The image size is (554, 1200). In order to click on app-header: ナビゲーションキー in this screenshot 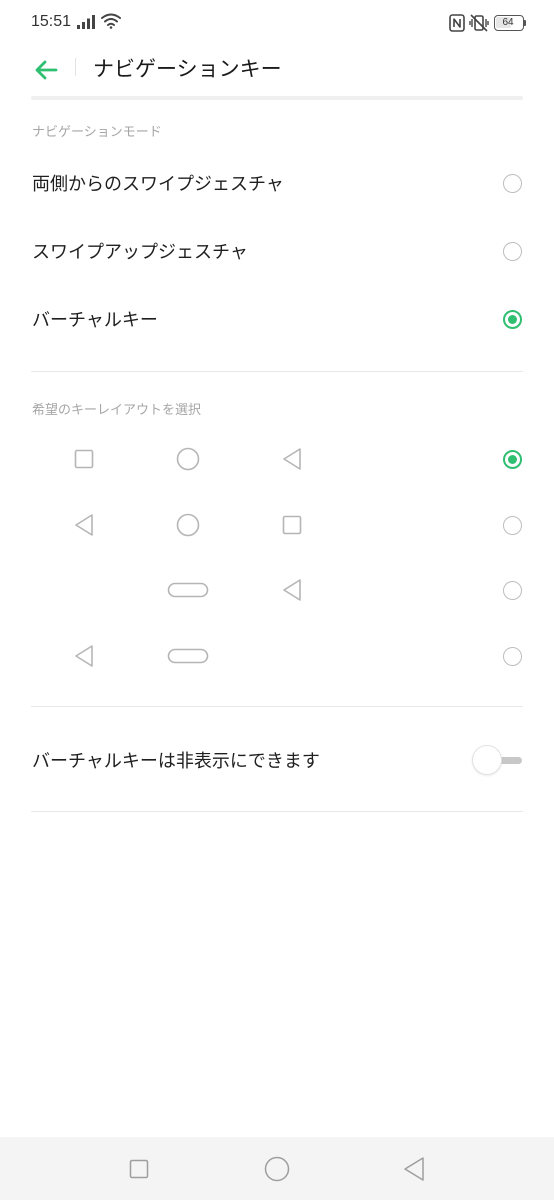, I will do `click(277, 71)`.